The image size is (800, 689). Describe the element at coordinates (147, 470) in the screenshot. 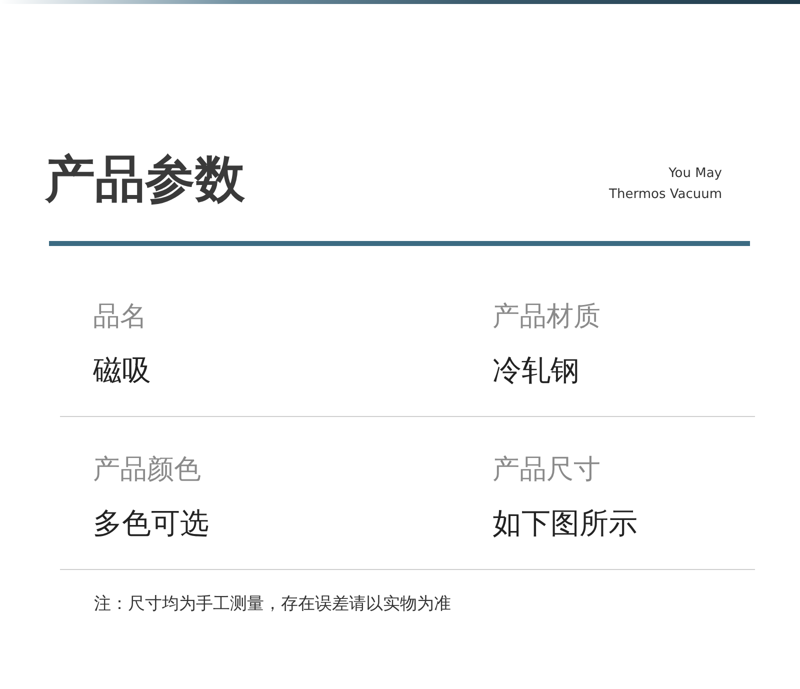

I see `param-label: 产品颜色` at that location.